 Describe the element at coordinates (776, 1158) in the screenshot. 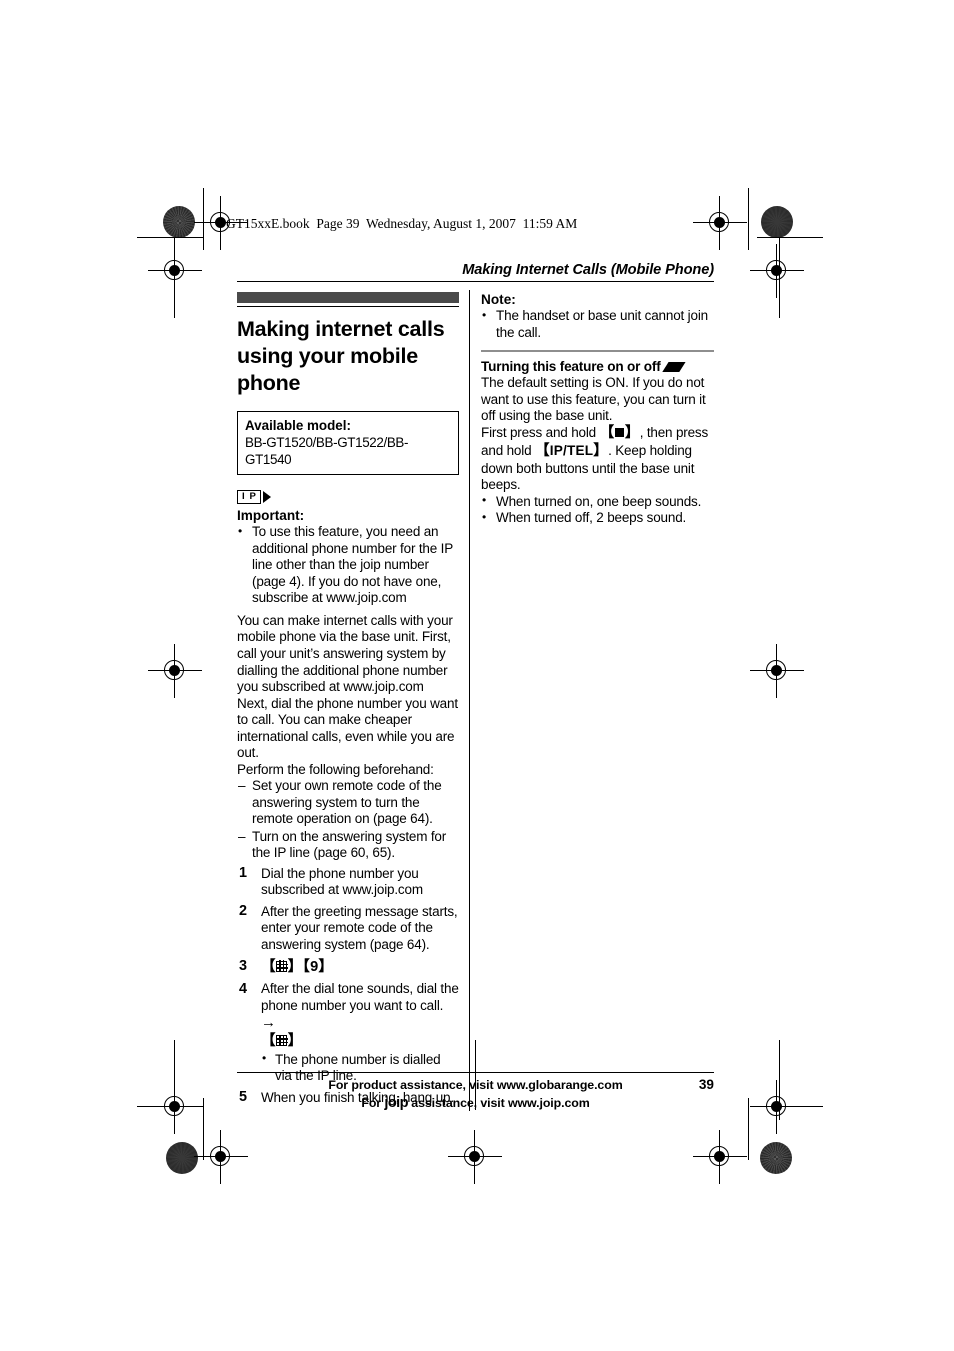

I see `registration-target-bottom-right` at that location.